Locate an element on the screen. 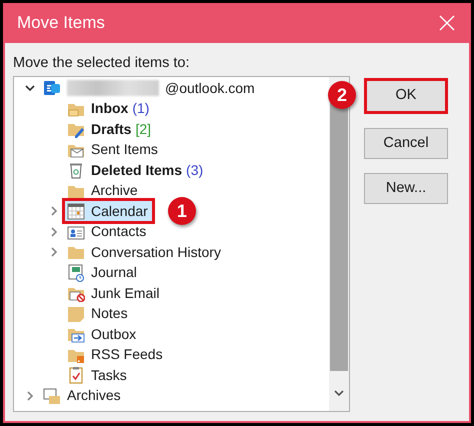 This screenshot has width=474, height=426. tree-item: RSS Feeds is located at coordinates (116, 354).